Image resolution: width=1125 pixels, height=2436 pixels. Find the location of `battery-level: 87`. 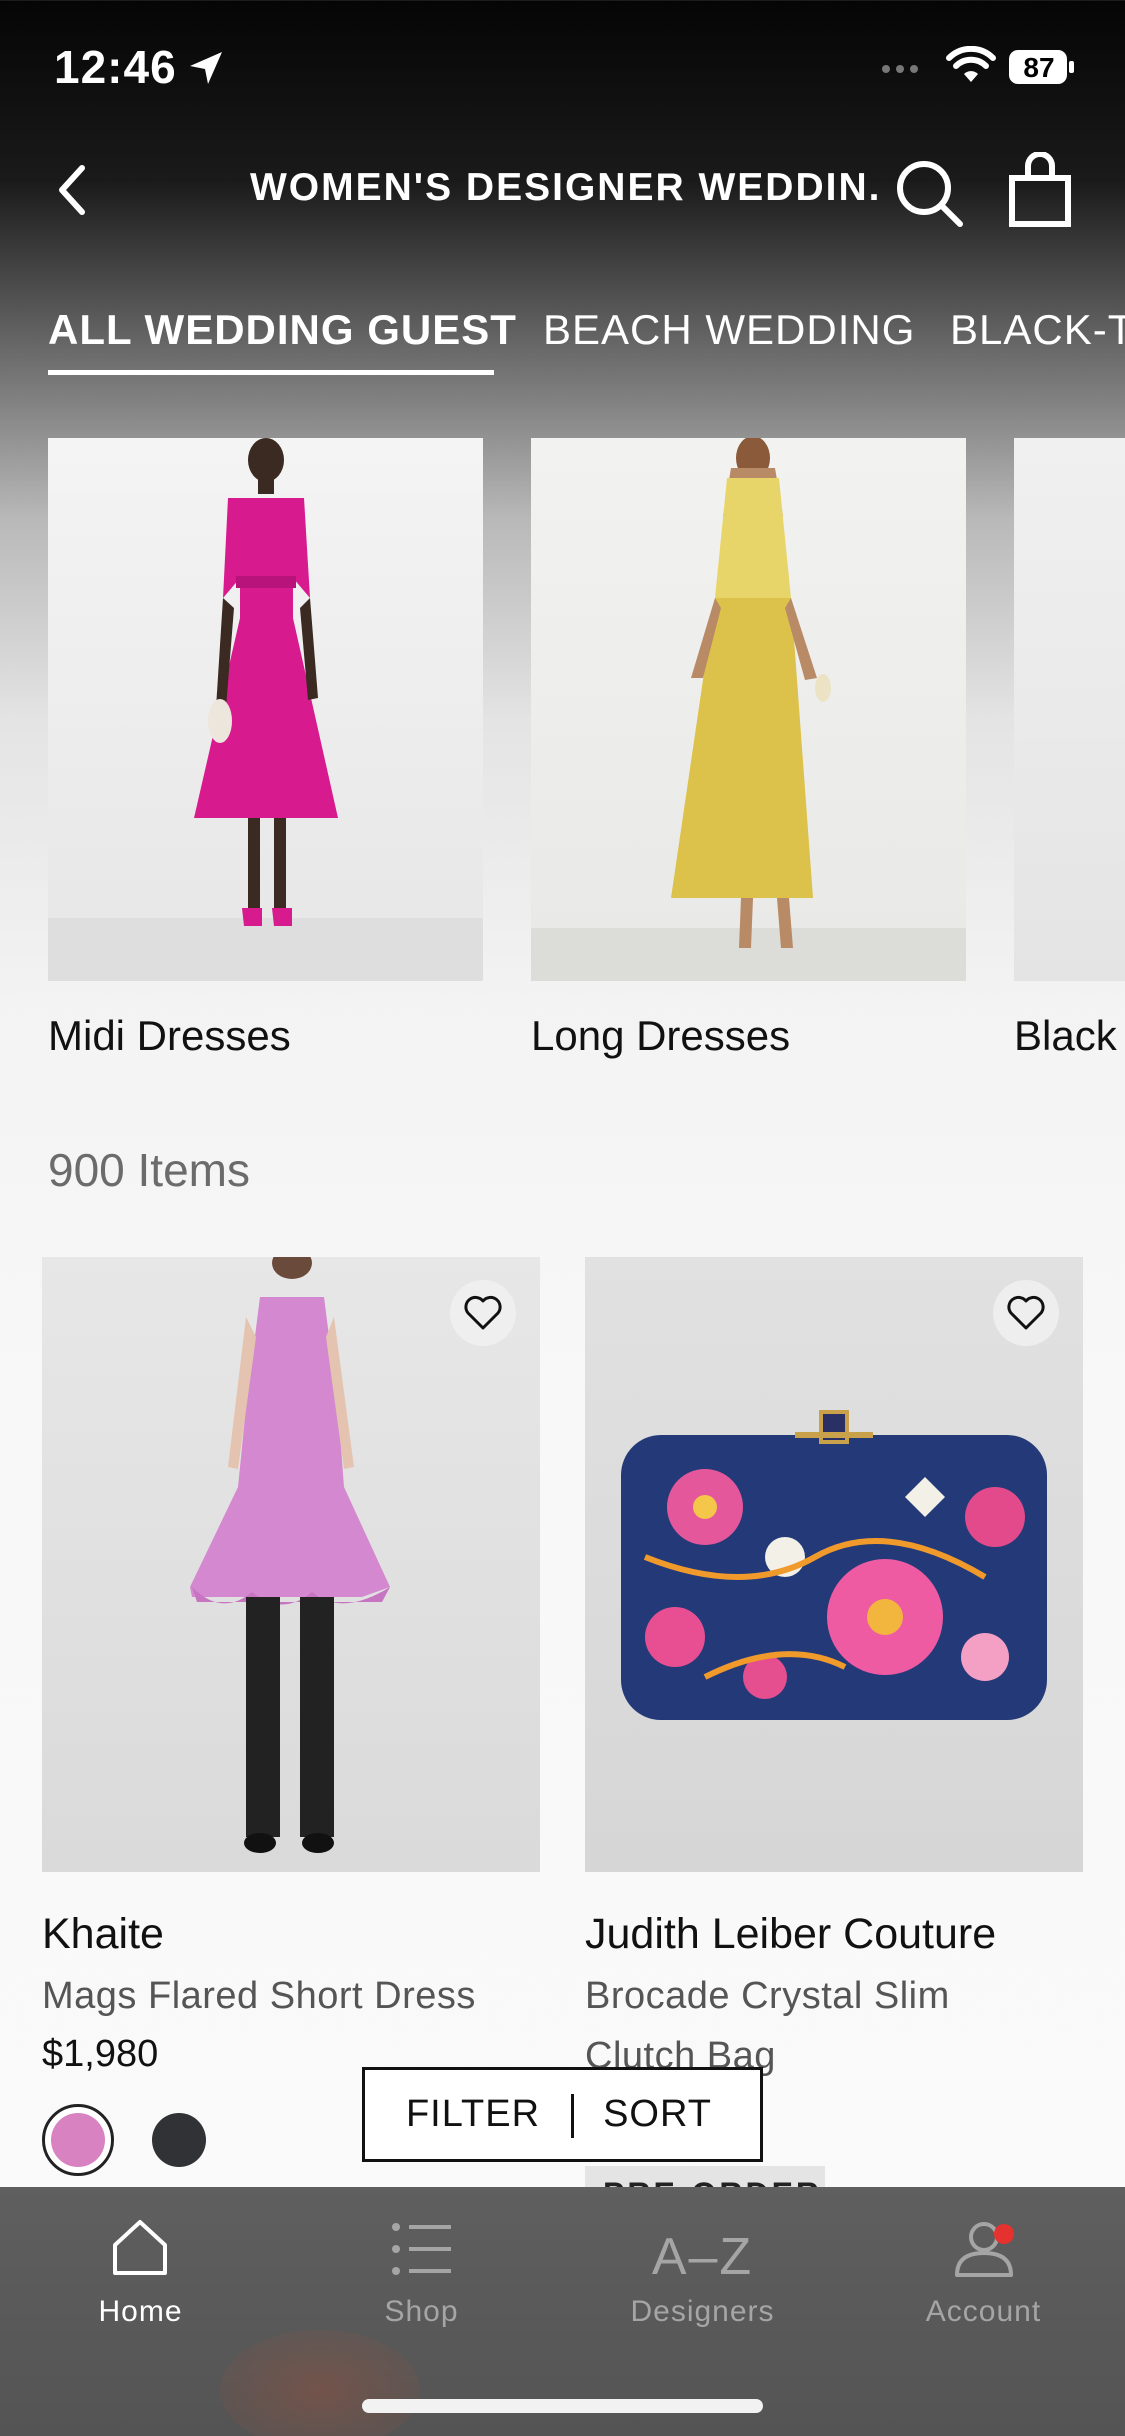

battery-level: 87 is located at coordinates (1039, 67).